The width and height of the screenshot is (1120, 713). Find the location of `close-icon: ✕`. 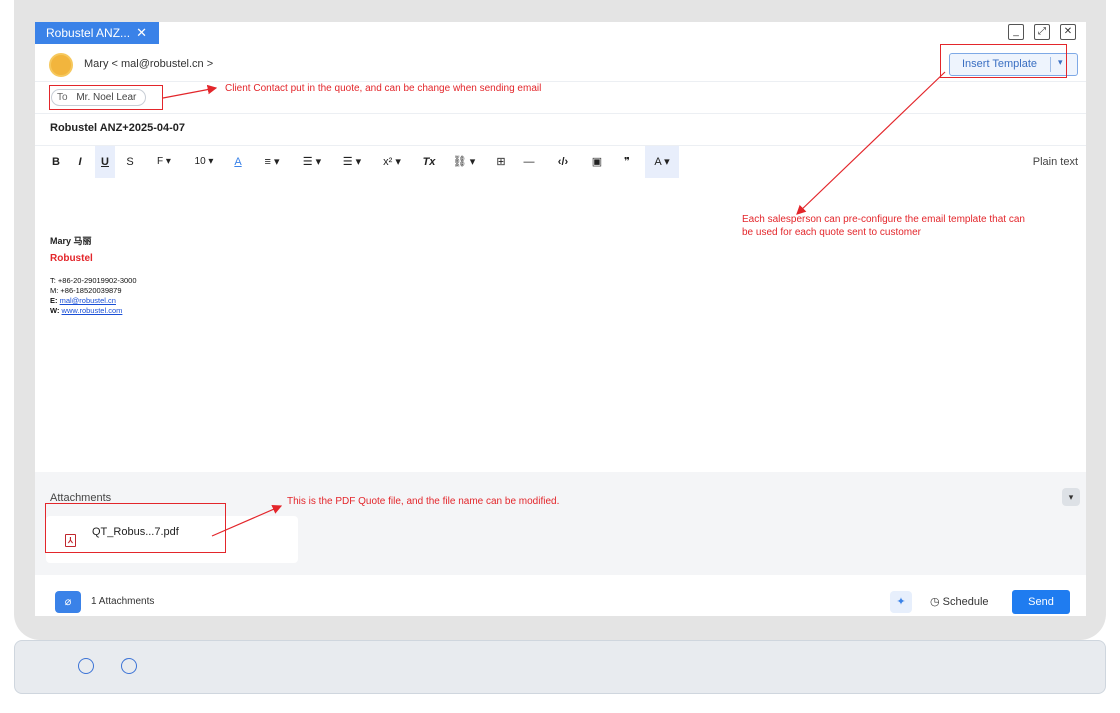

close-icon: ✕ is located at coordinates (1068, 32).